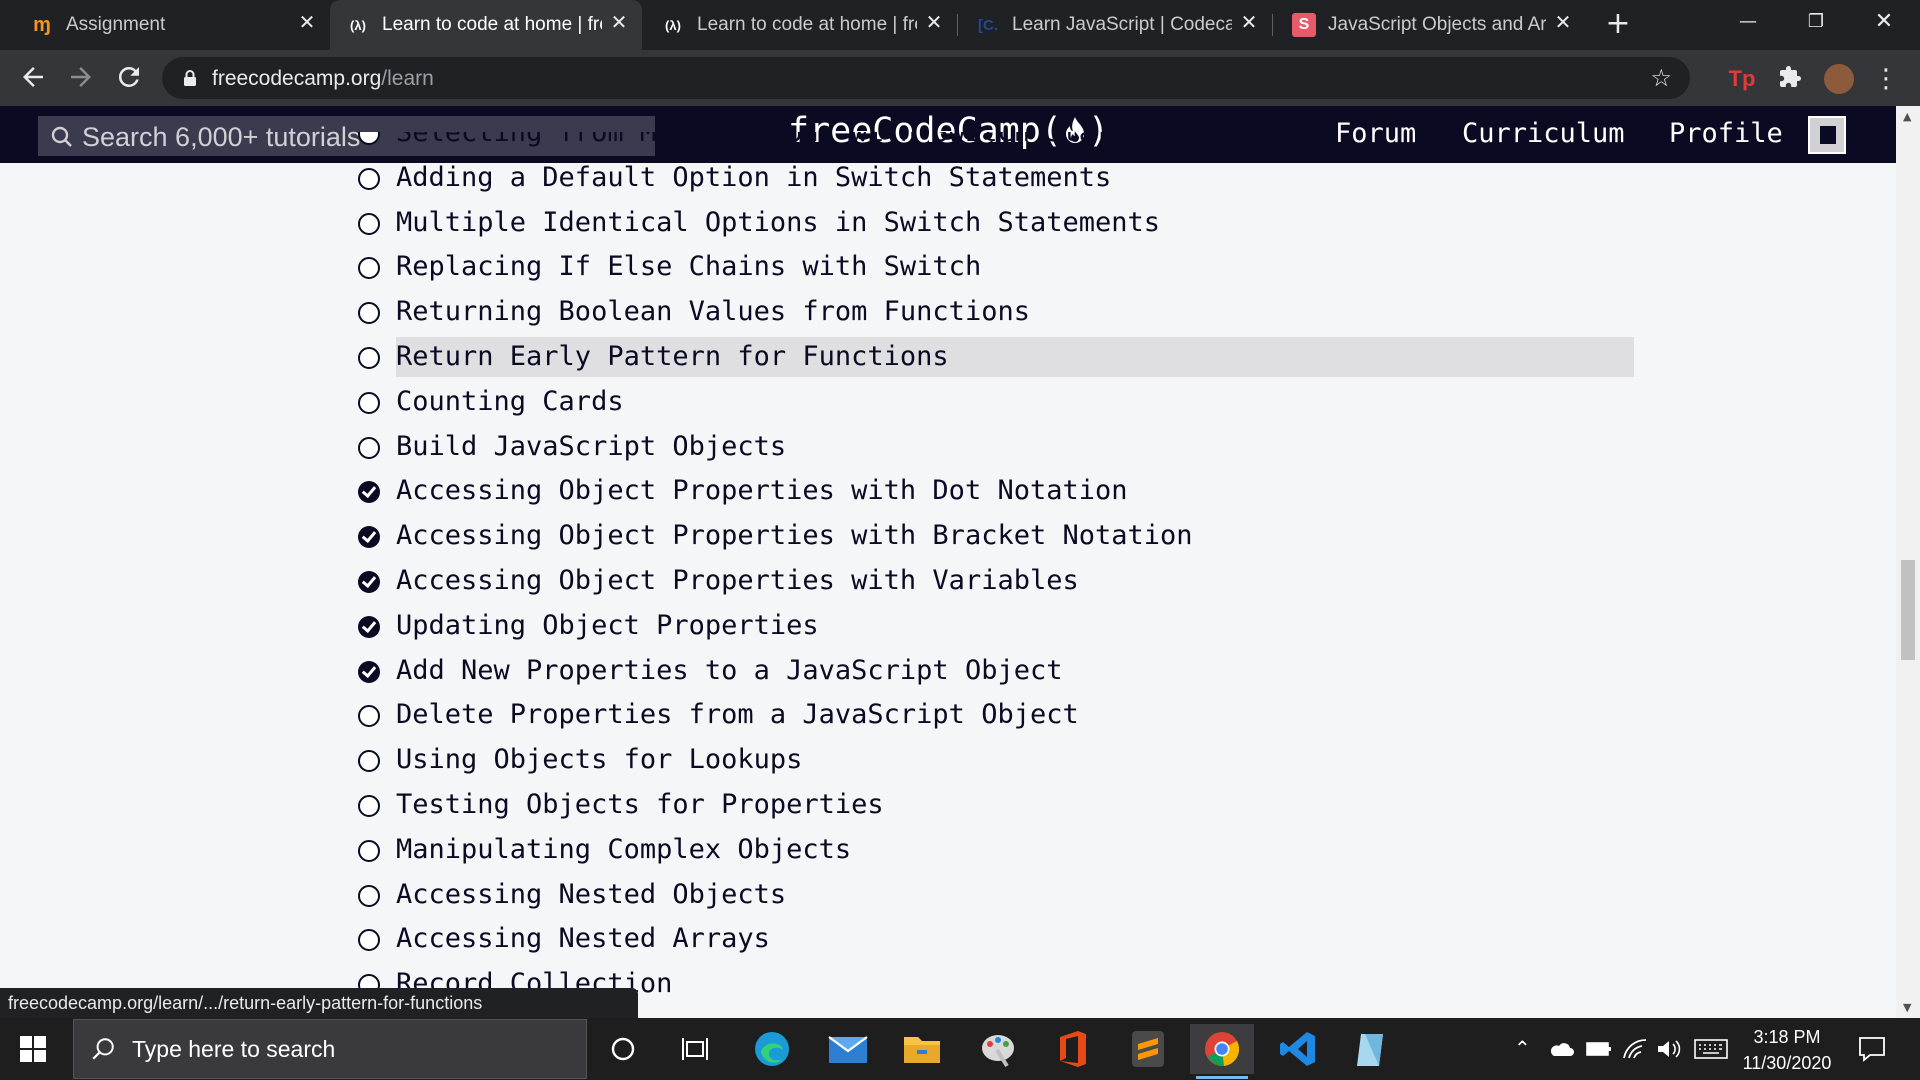 The image size is (1920, 1080). I want to click on notepad-icon, so click(1372, 1049).